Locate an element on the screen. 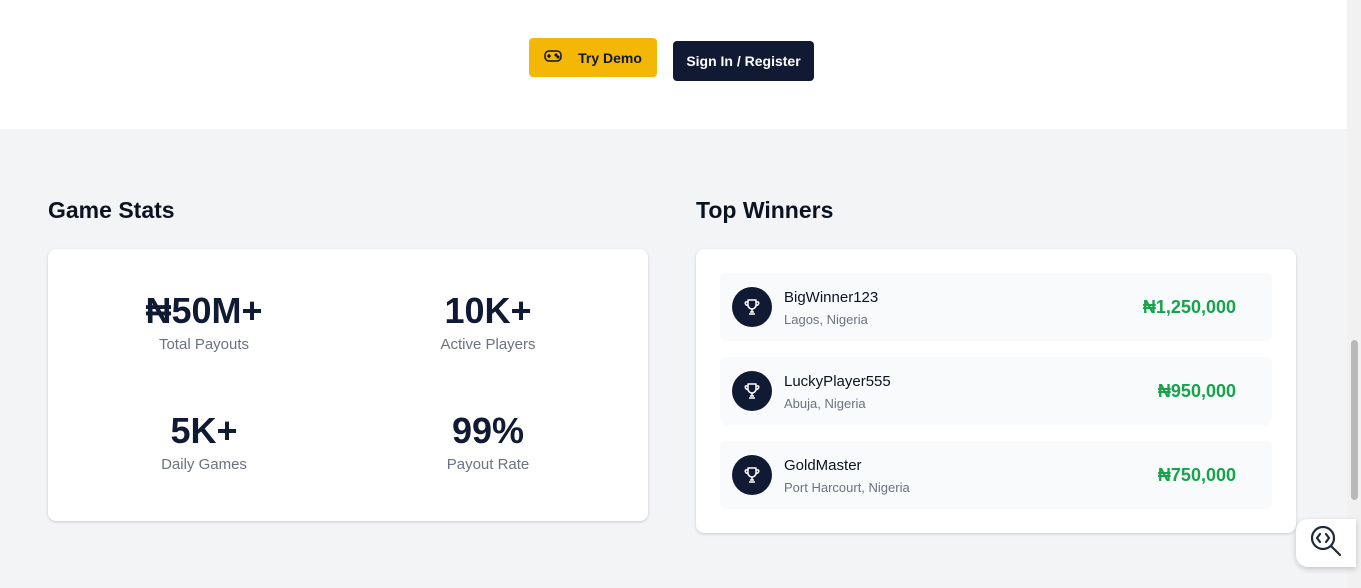  code-search-icon is located at coordinates (1326, 543).